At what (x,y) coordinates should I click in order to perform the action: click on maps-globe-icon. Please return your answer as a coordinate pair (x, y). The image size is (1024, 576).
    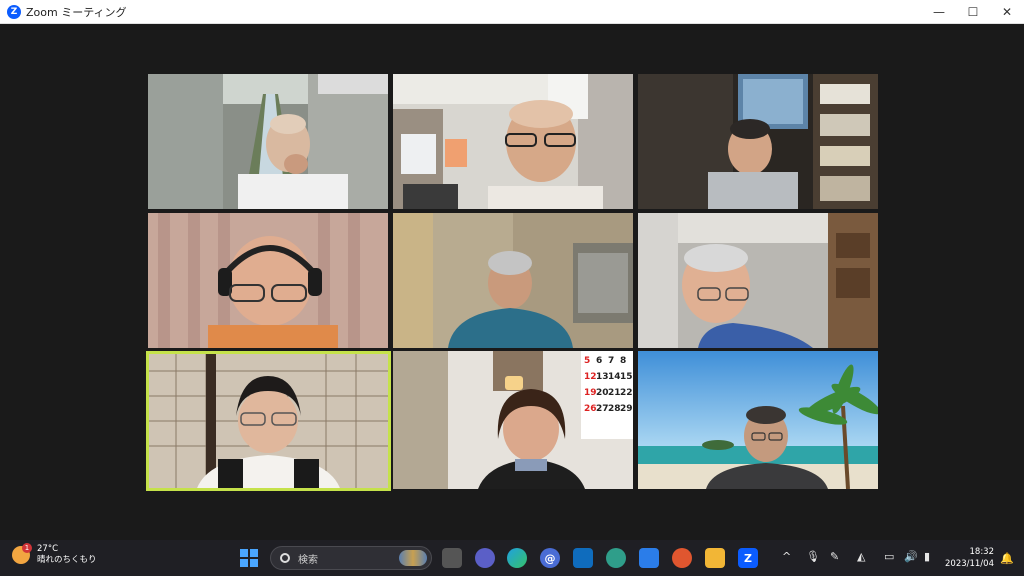
    Looking at the image, I should click on (616, 558).